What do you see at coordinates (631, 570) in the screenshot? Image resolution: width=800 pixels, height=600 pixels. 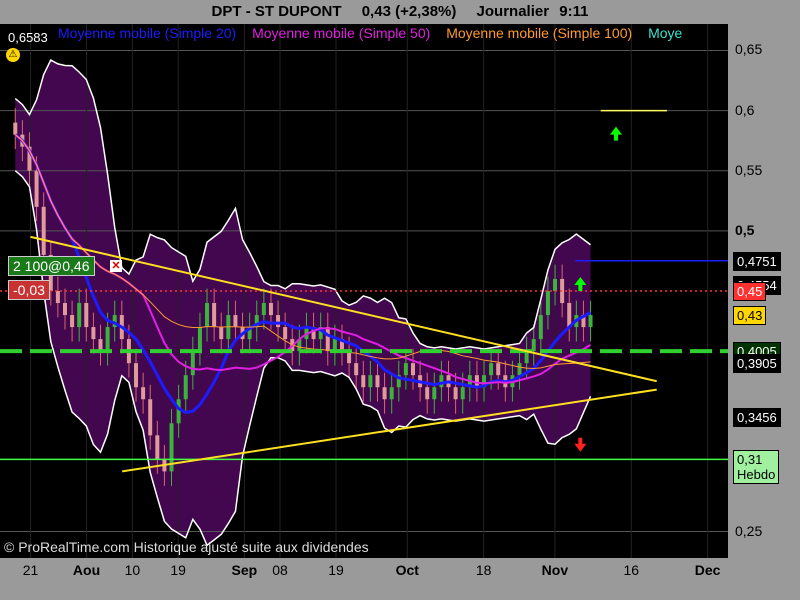 I see `x-tick-label-10: 16` at bounding box center [631, 570].